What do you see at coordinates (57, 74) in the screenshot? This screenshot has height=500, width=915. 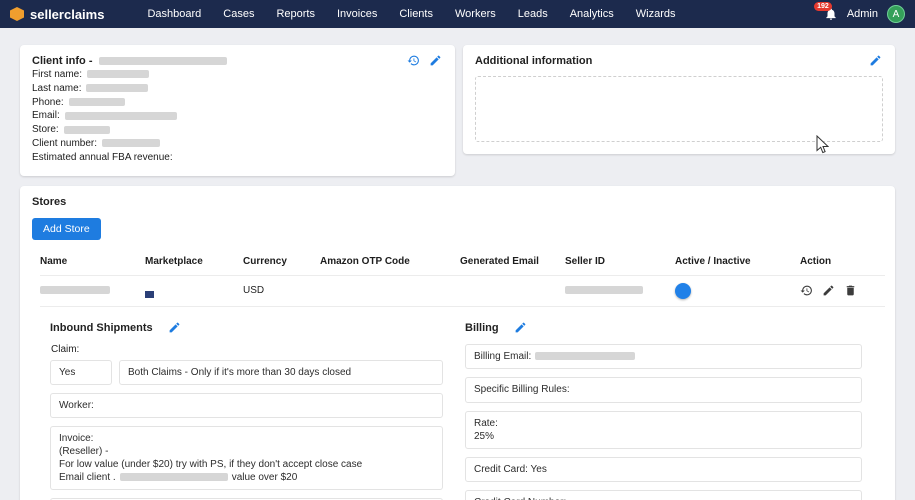 I see `label-first-name: First name:` at bounding box center [57, 74].